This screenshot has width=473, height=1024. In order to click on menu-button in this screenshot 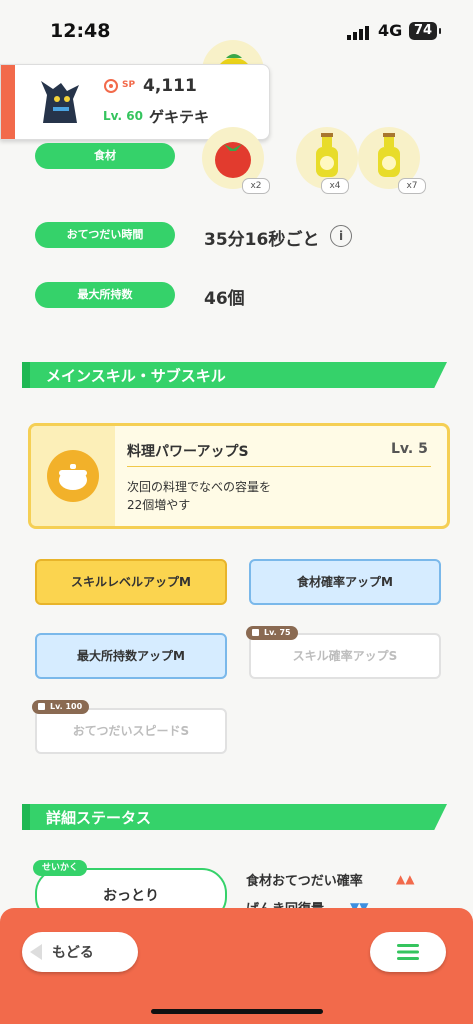, I will do `click(408, 952)`.